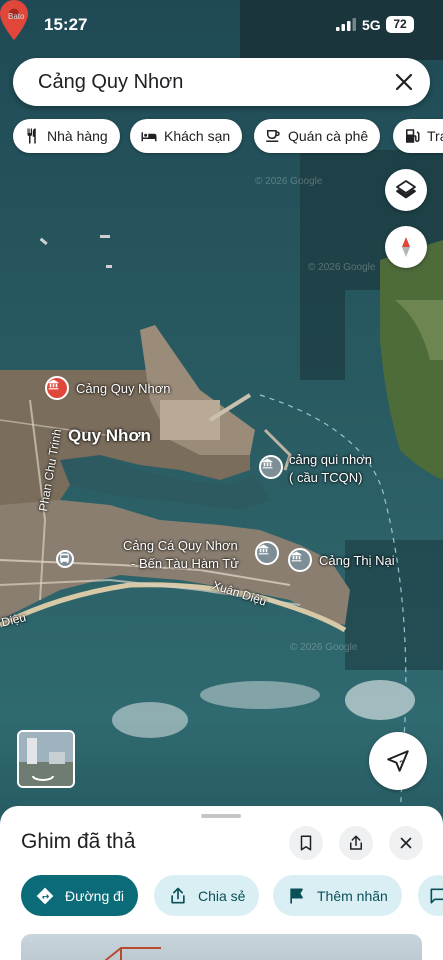  What do you see at coordinates (77, 136) in the screenshot?
I see `chip-label: Nhà hàng` at bounding box center [77, 136].